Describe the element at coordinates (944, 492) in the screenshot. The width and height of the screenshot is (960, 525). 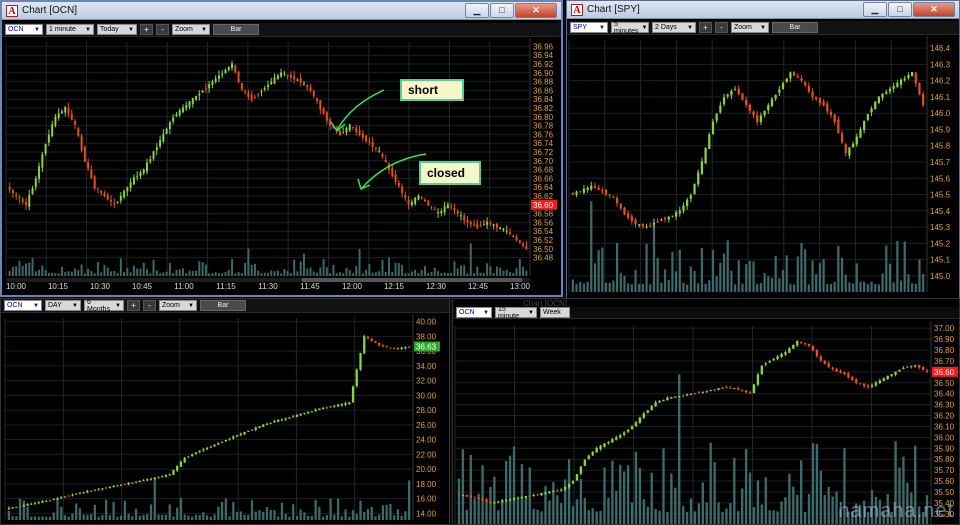
I see `y-axis-tick-label: 35.50` at that location.